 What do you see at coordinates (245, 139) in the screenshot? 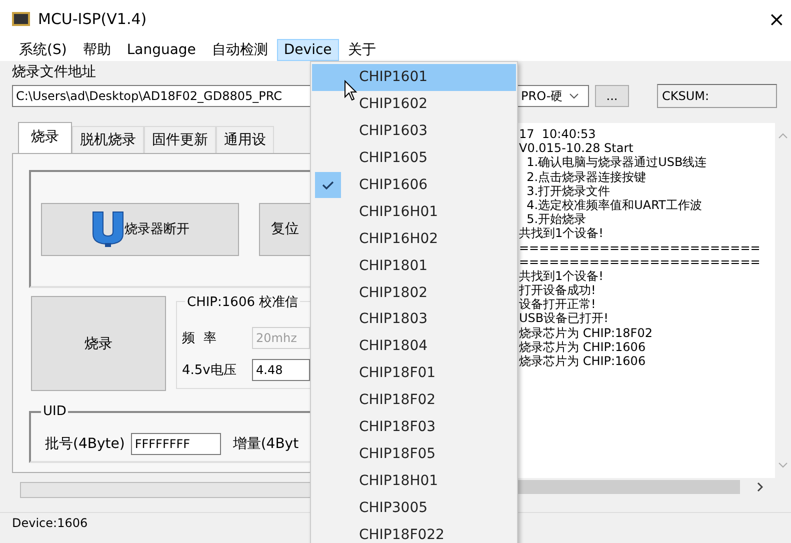
I see `tab: 通用设` at bounding box center [245, 139].